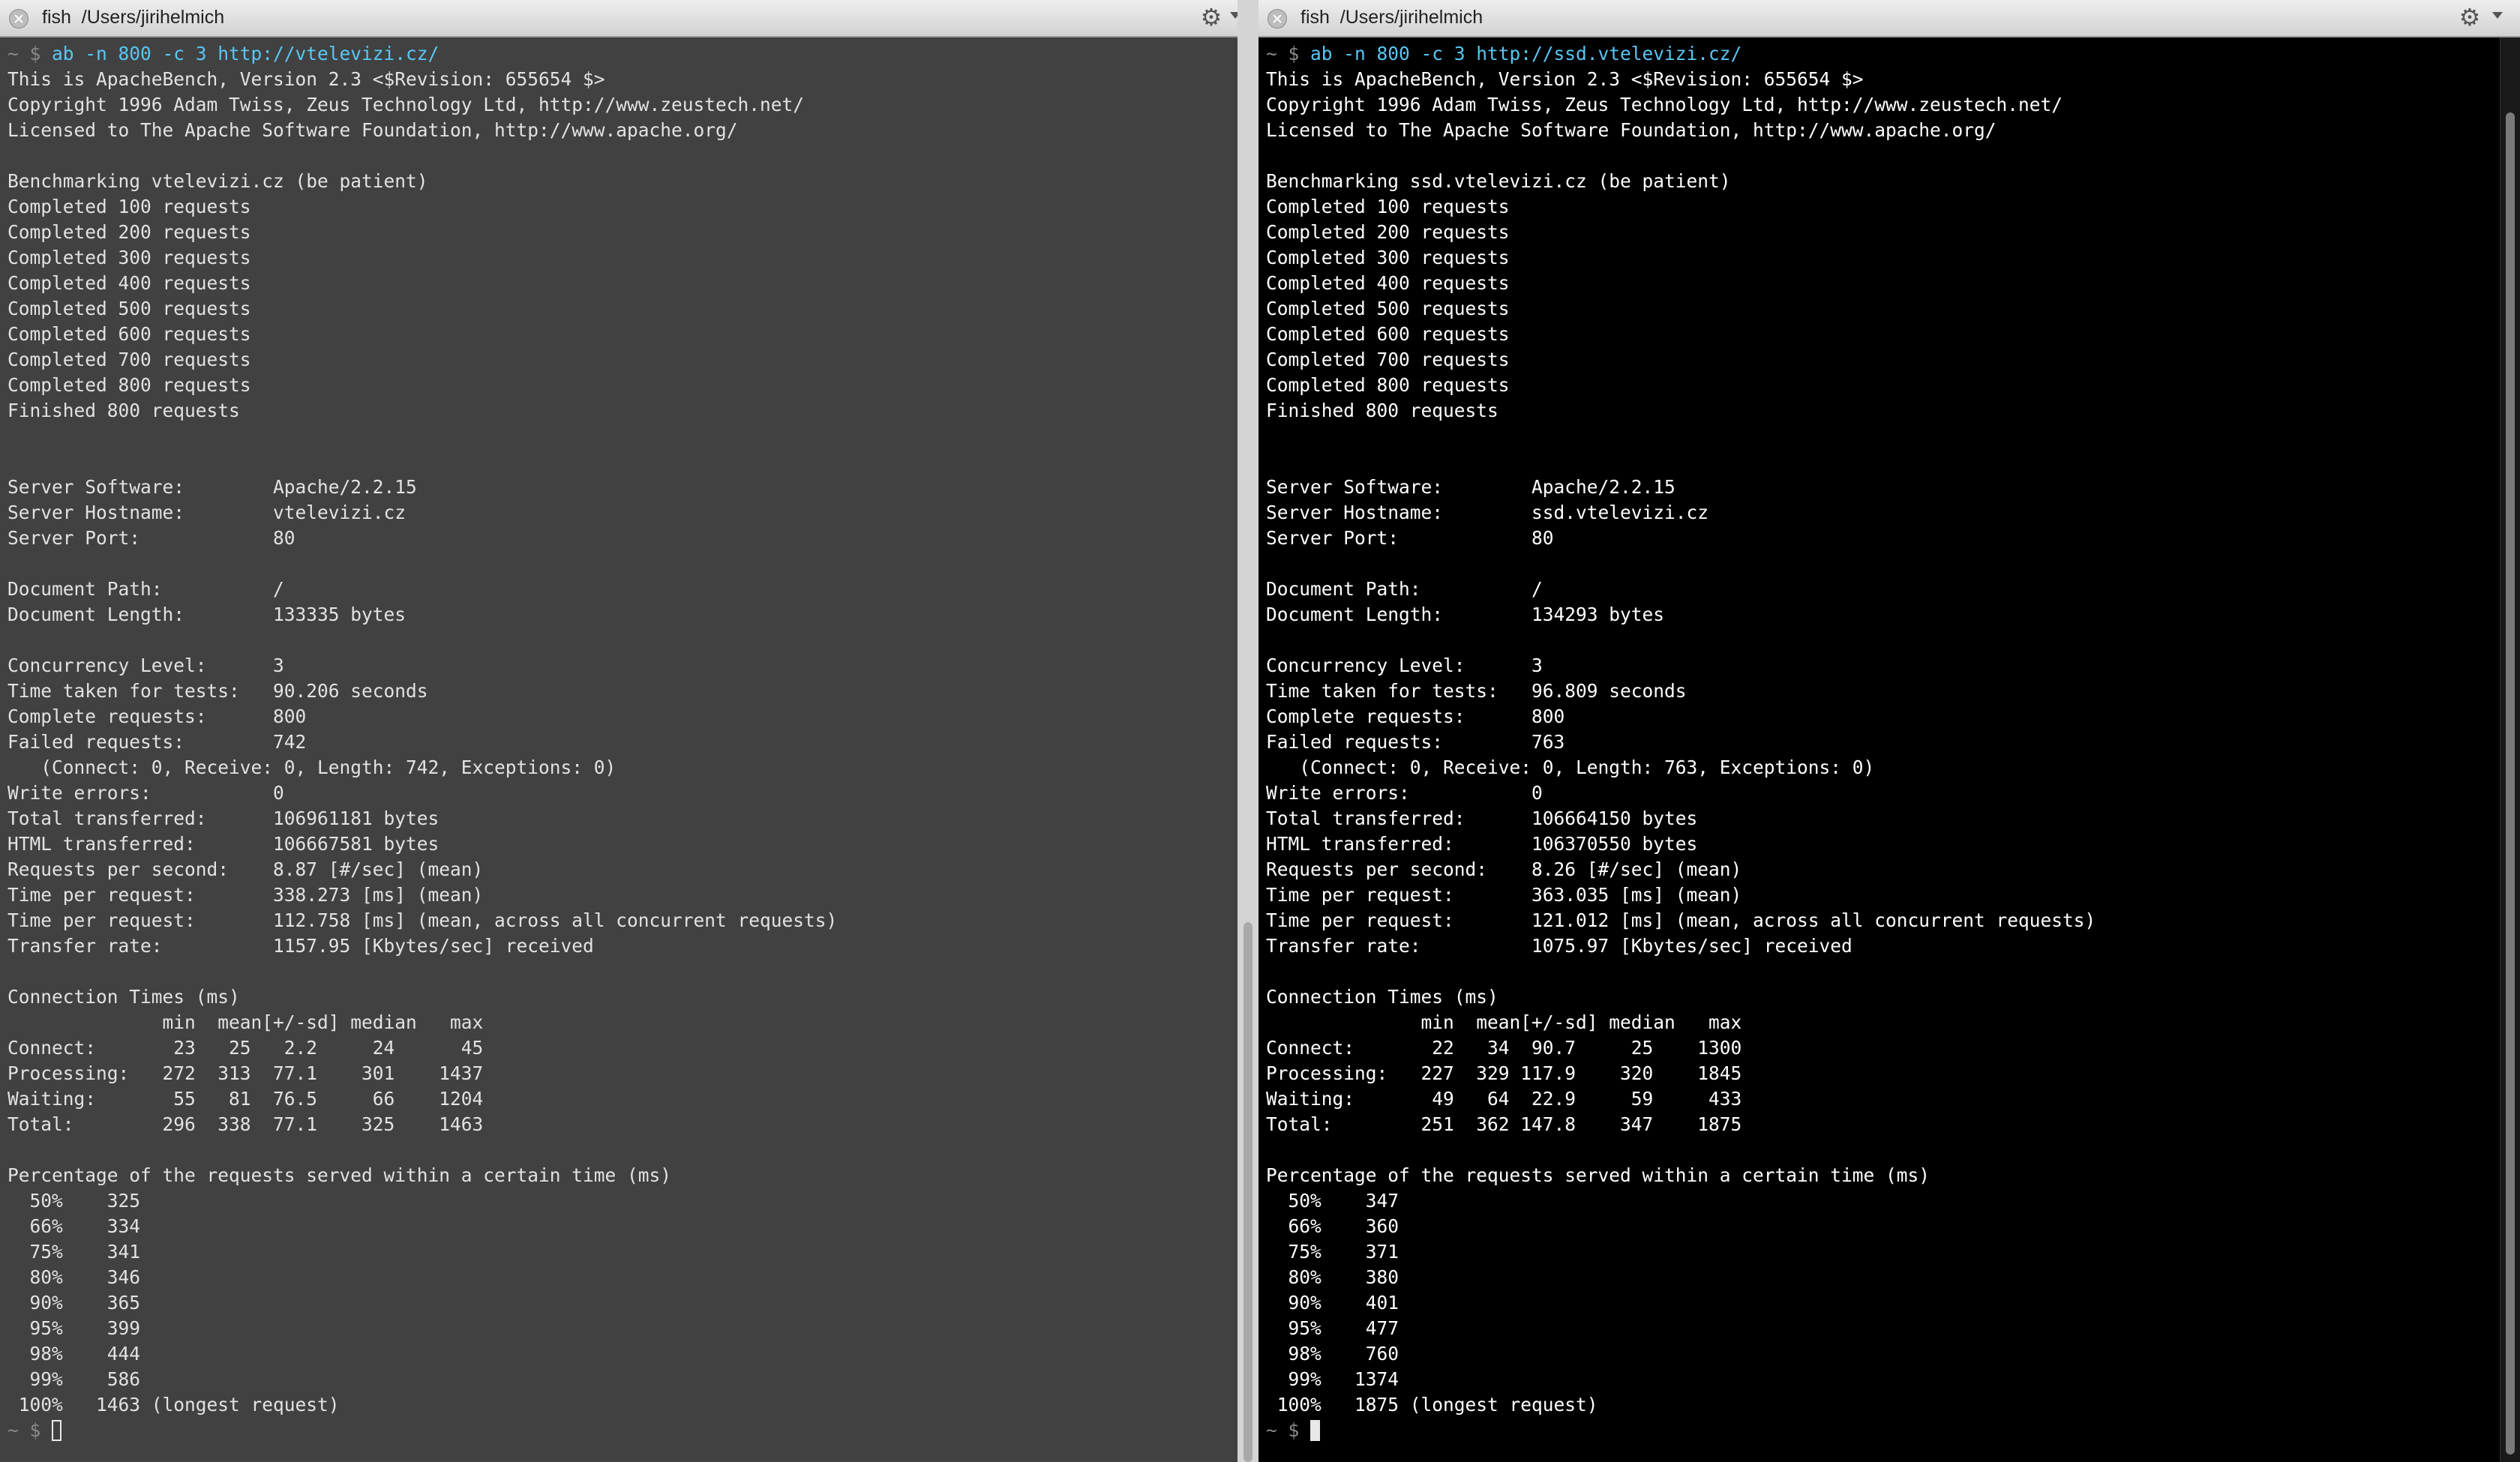 This screenshot has height=1462, width=2520. What do you see at coordinates (74, 1379) in the screenshot?
I see `output-line: 99% 586` at bounding box center [74, 1379].